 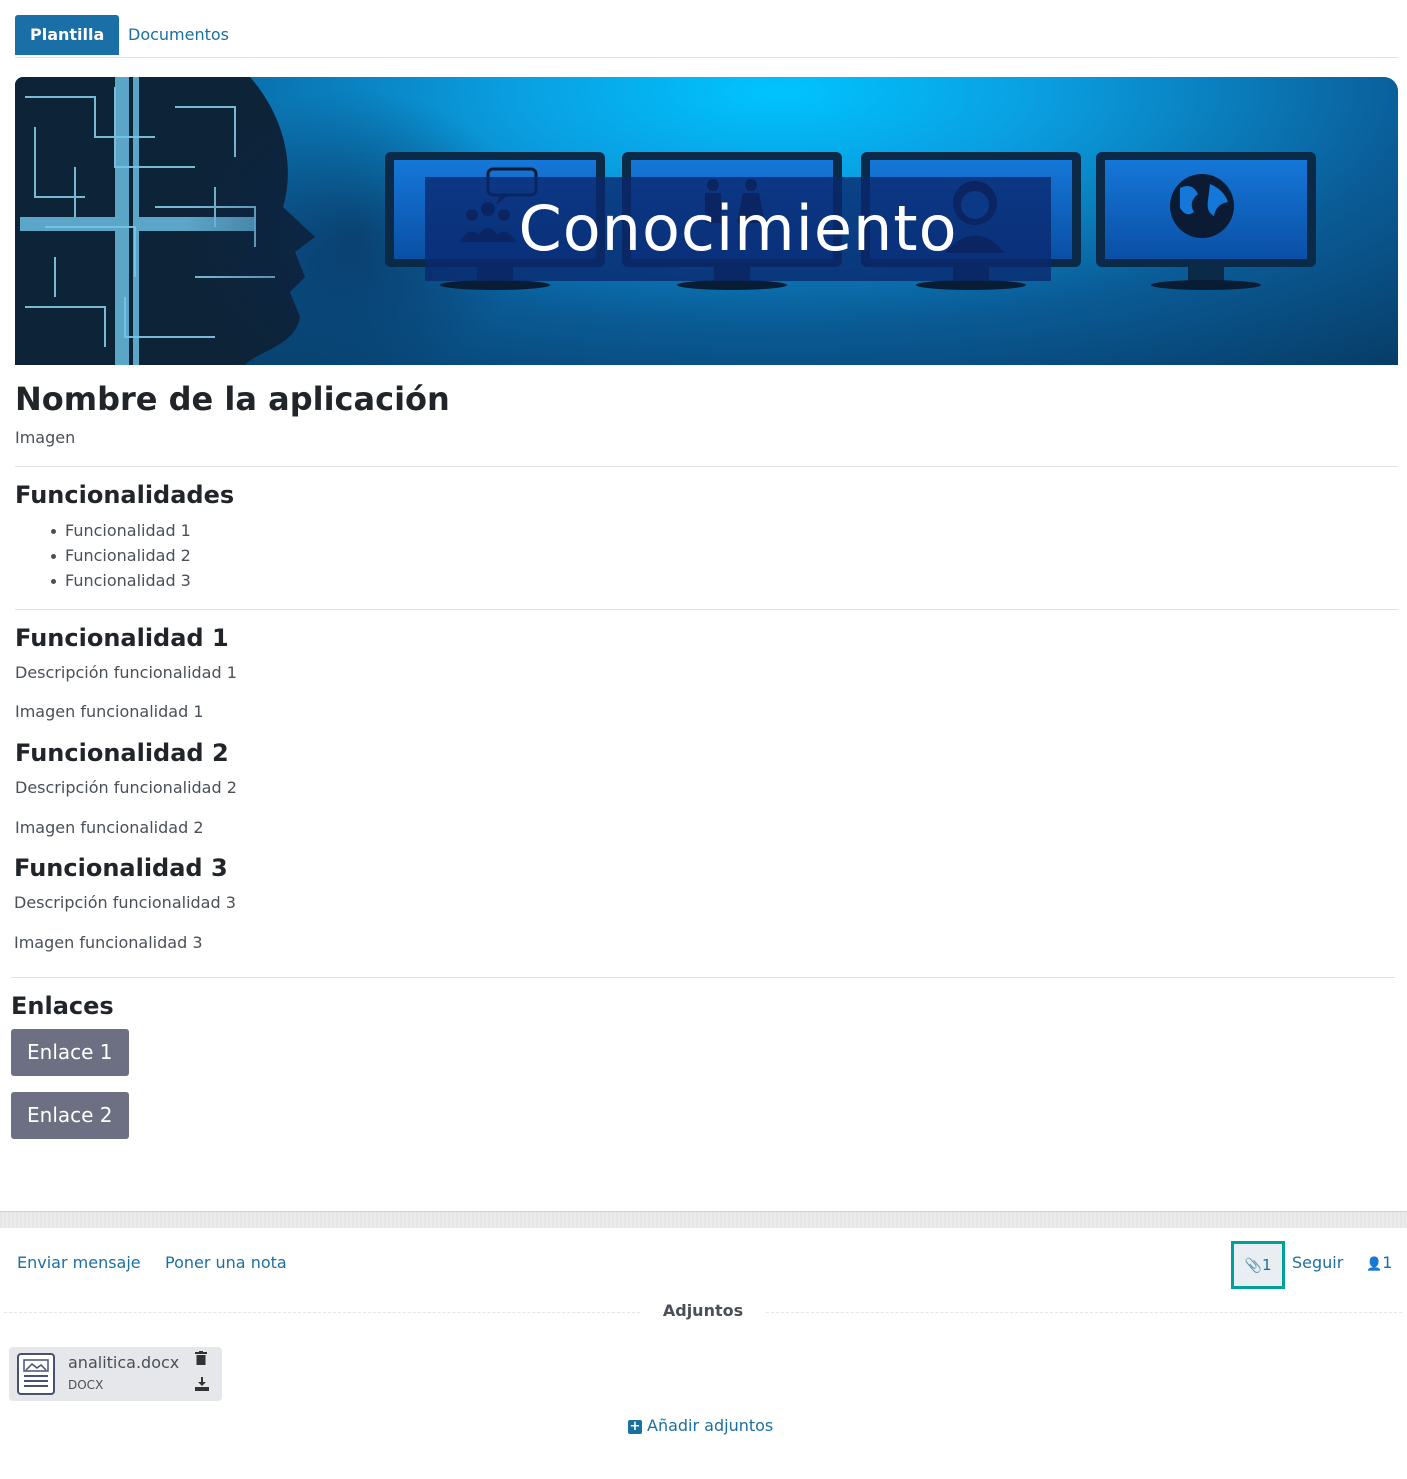 What do you see at coordinates (1317, 1263) in the screenshot?
I see `follow-link: Seguir` at bounding box center [1317, 1263].